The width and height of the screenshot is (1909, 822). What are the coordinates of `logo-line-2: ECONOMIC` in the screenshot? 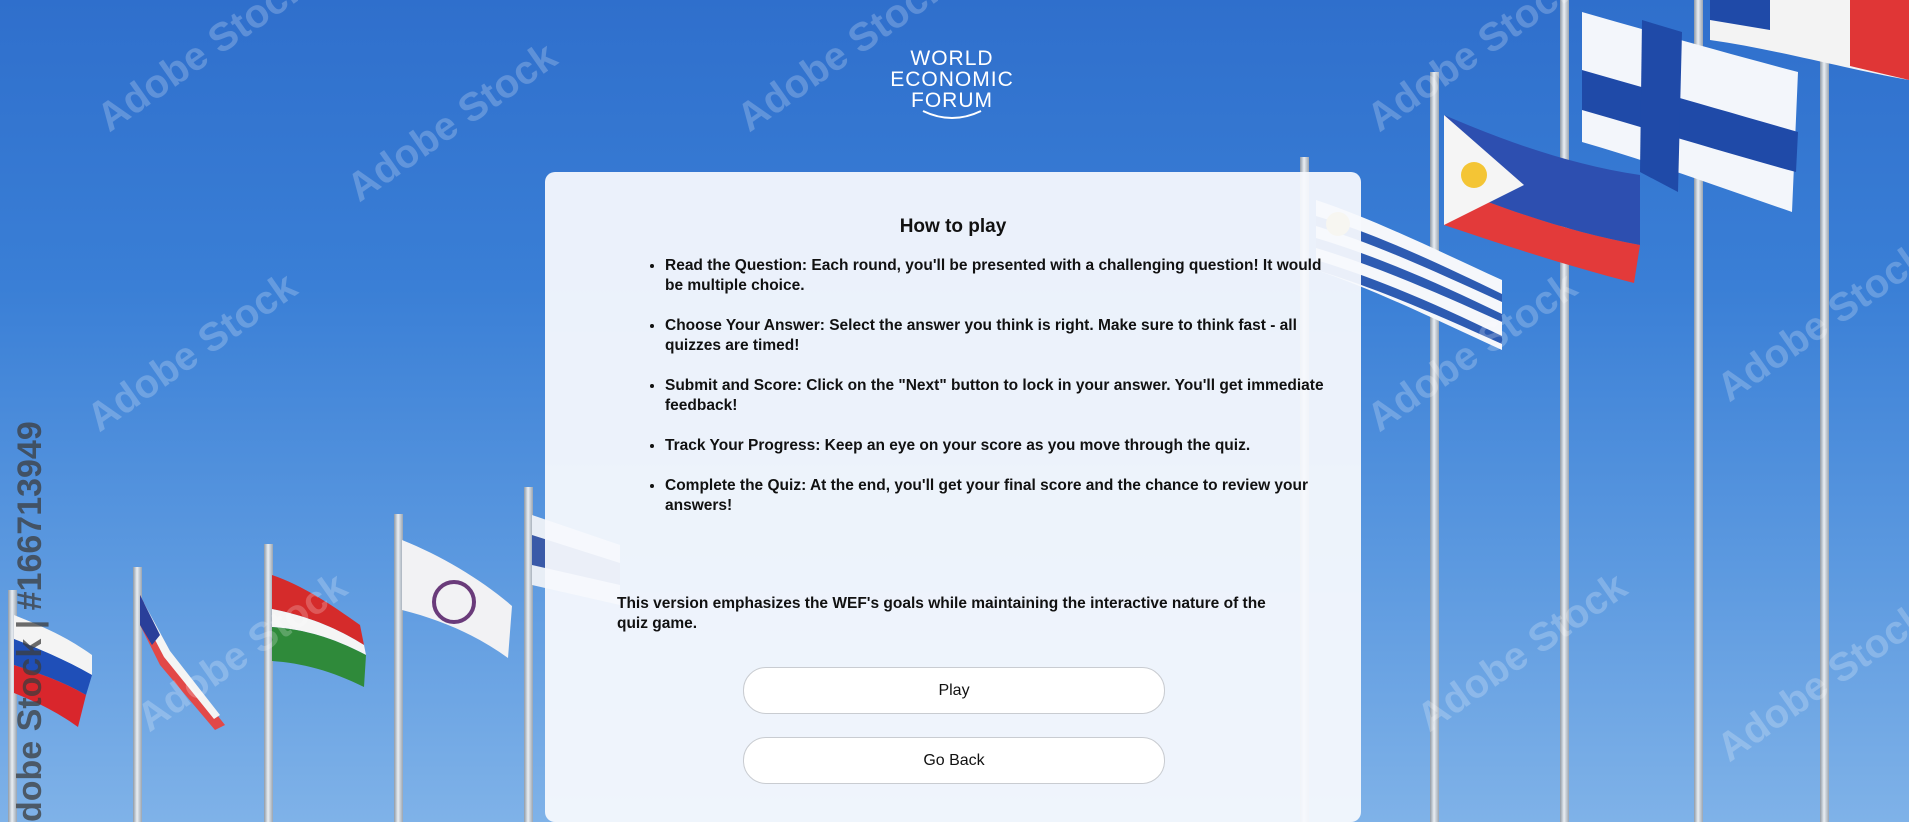 It's located at (952, 79).